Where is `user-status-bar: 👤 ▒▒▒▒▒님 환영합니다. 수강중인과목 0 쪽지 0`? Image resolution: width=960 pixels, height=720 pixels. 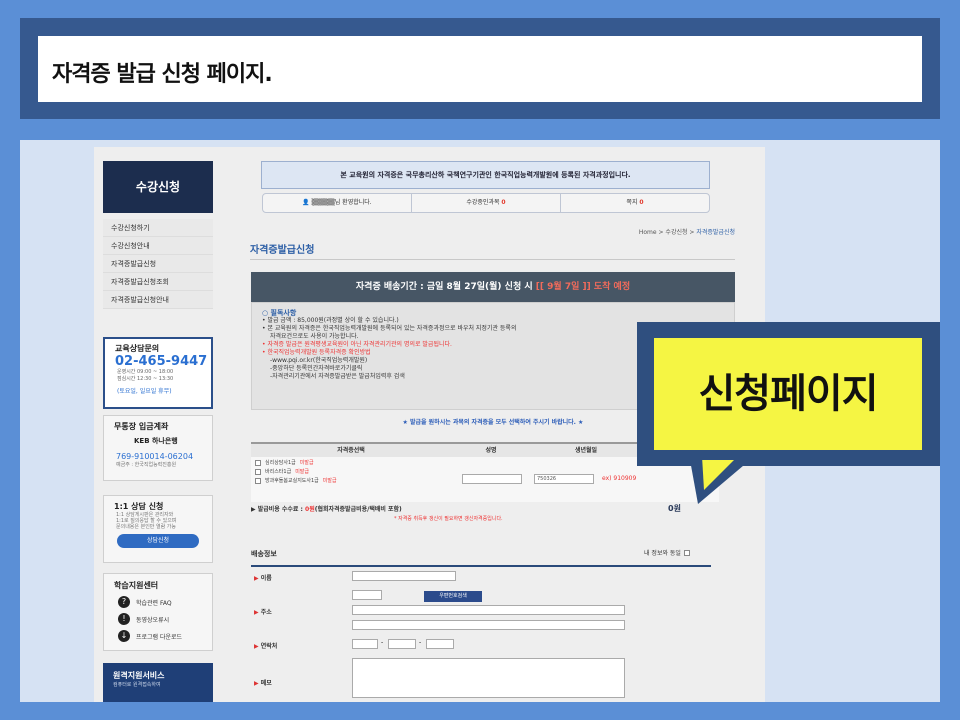 user-status-bar: 👤 ▒▒▒▒▒님 환영합니다. 수강중인과목 0 쪽지 0 is located at coordinates (486, 203).